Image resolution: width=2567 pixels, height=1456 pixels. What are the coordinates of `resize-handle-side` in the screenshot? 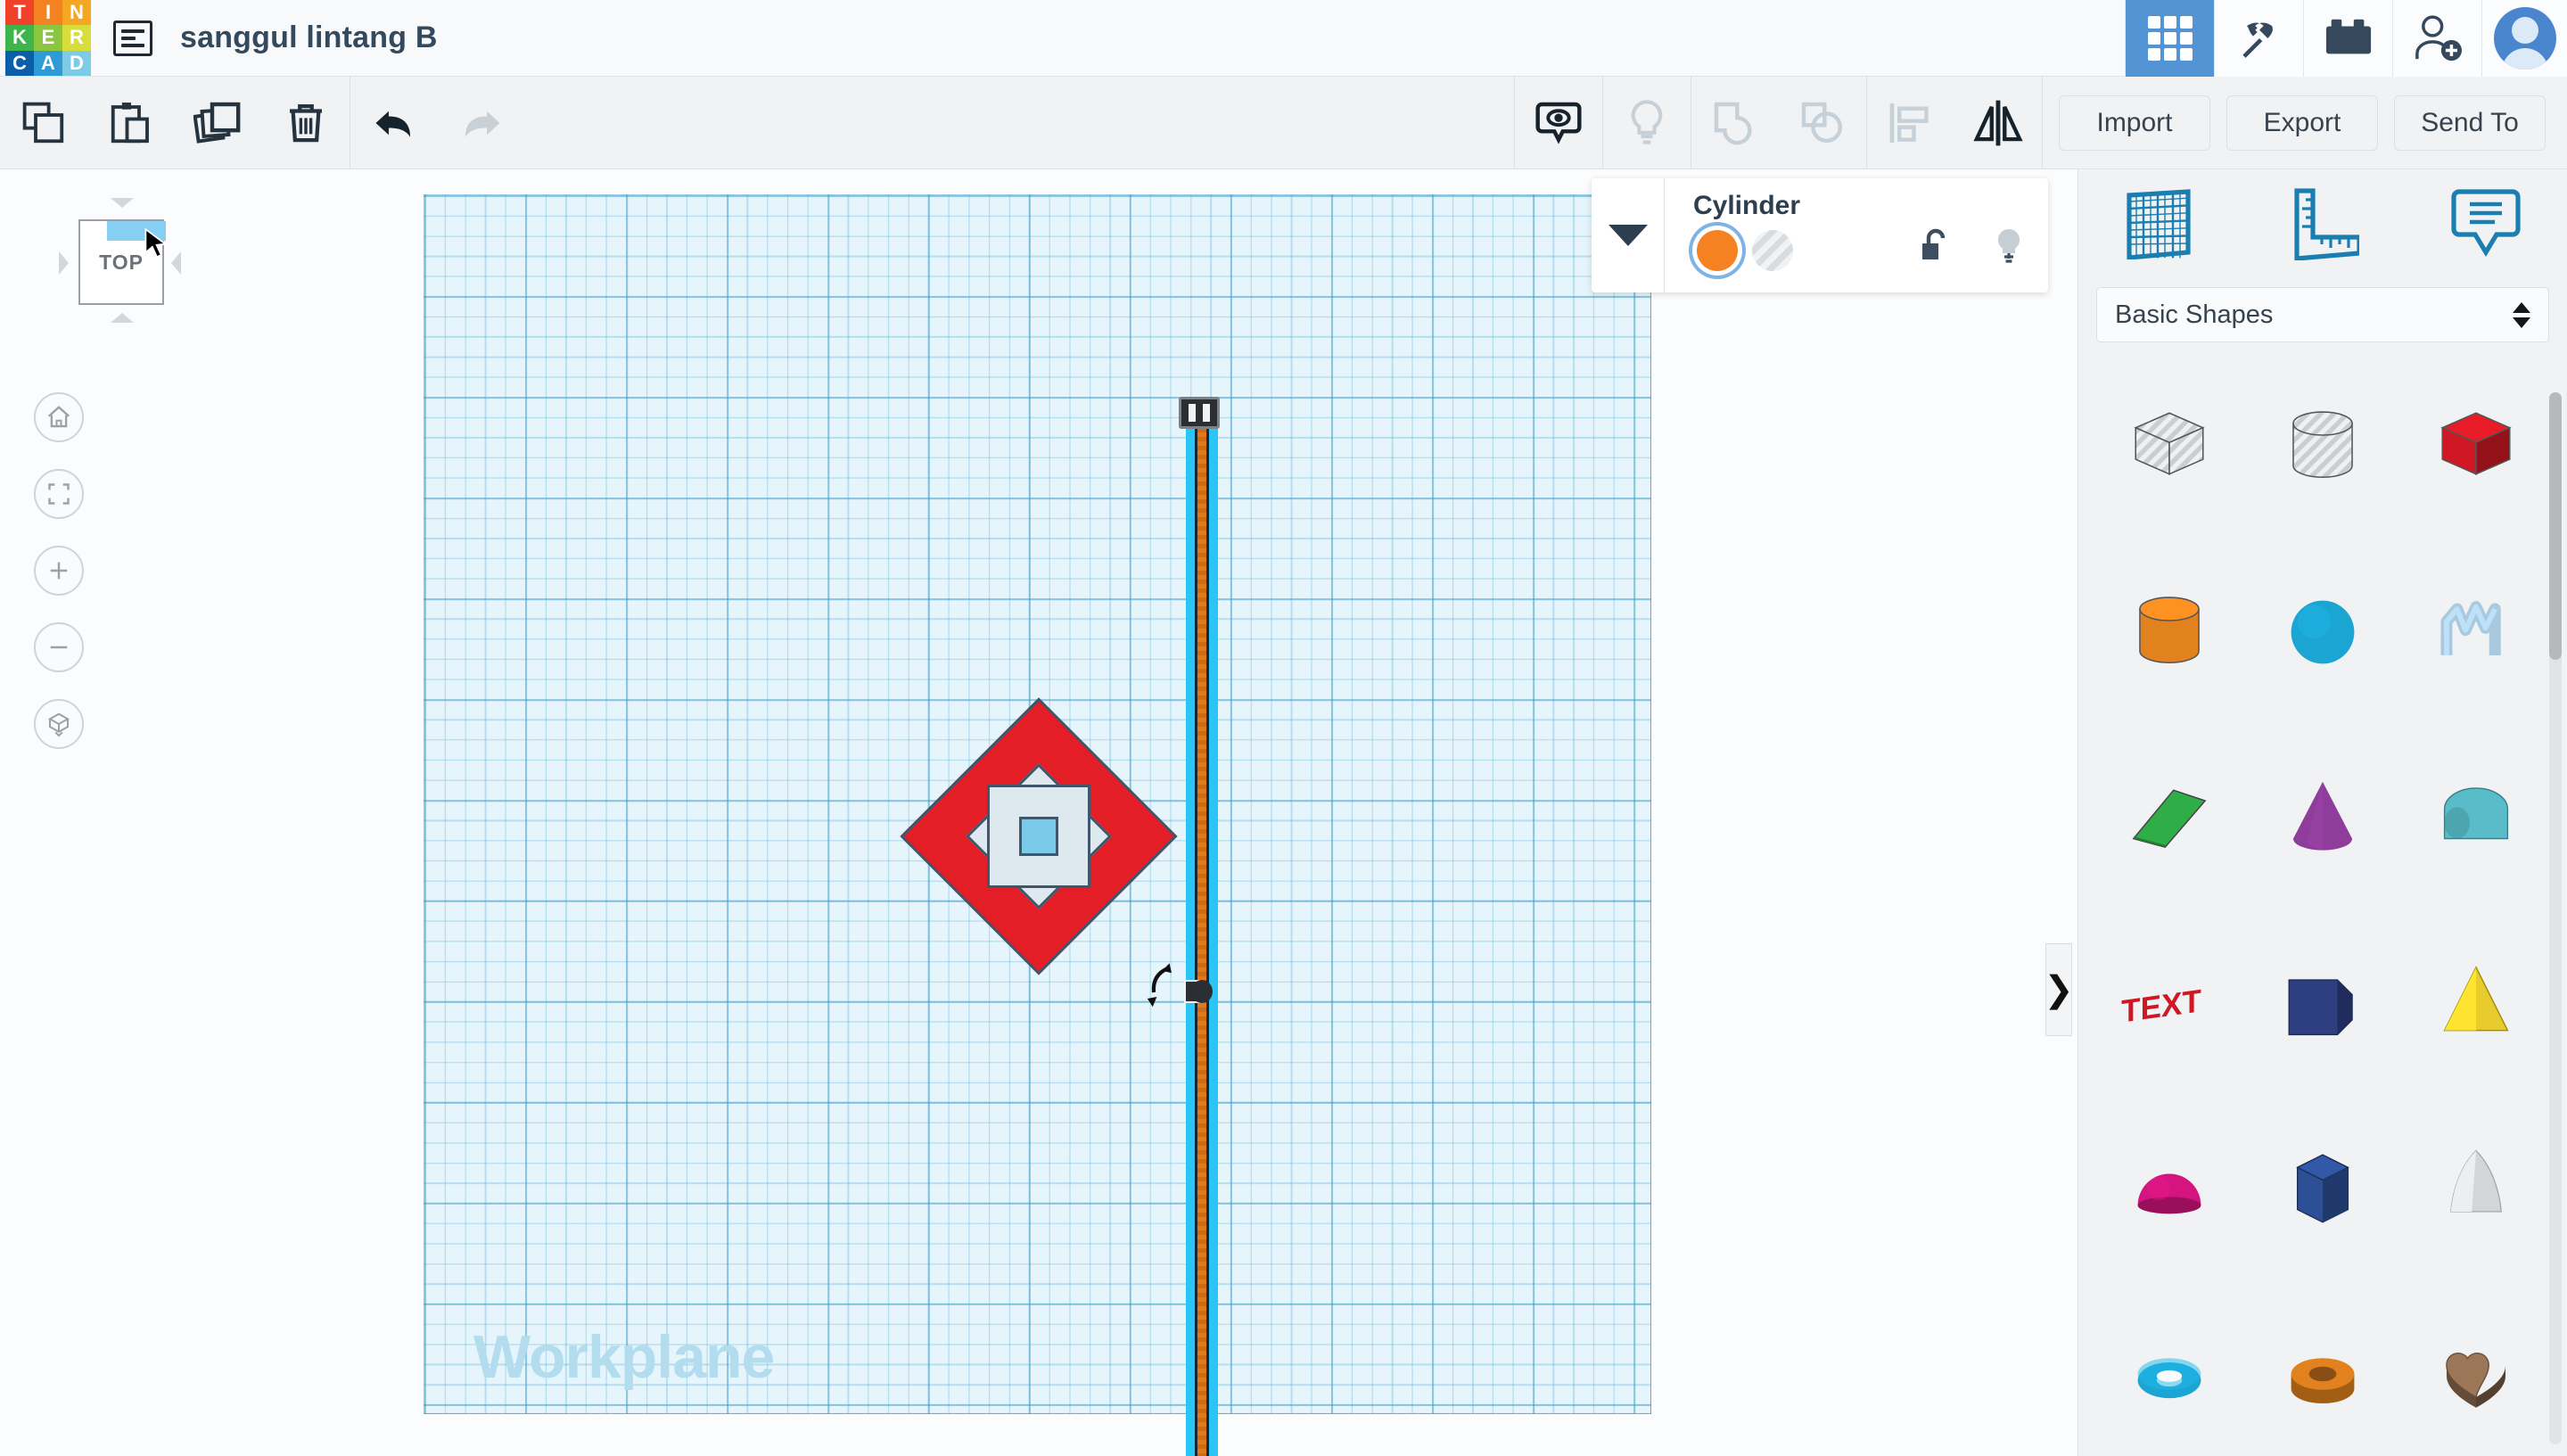 It's located at (1196, 991).